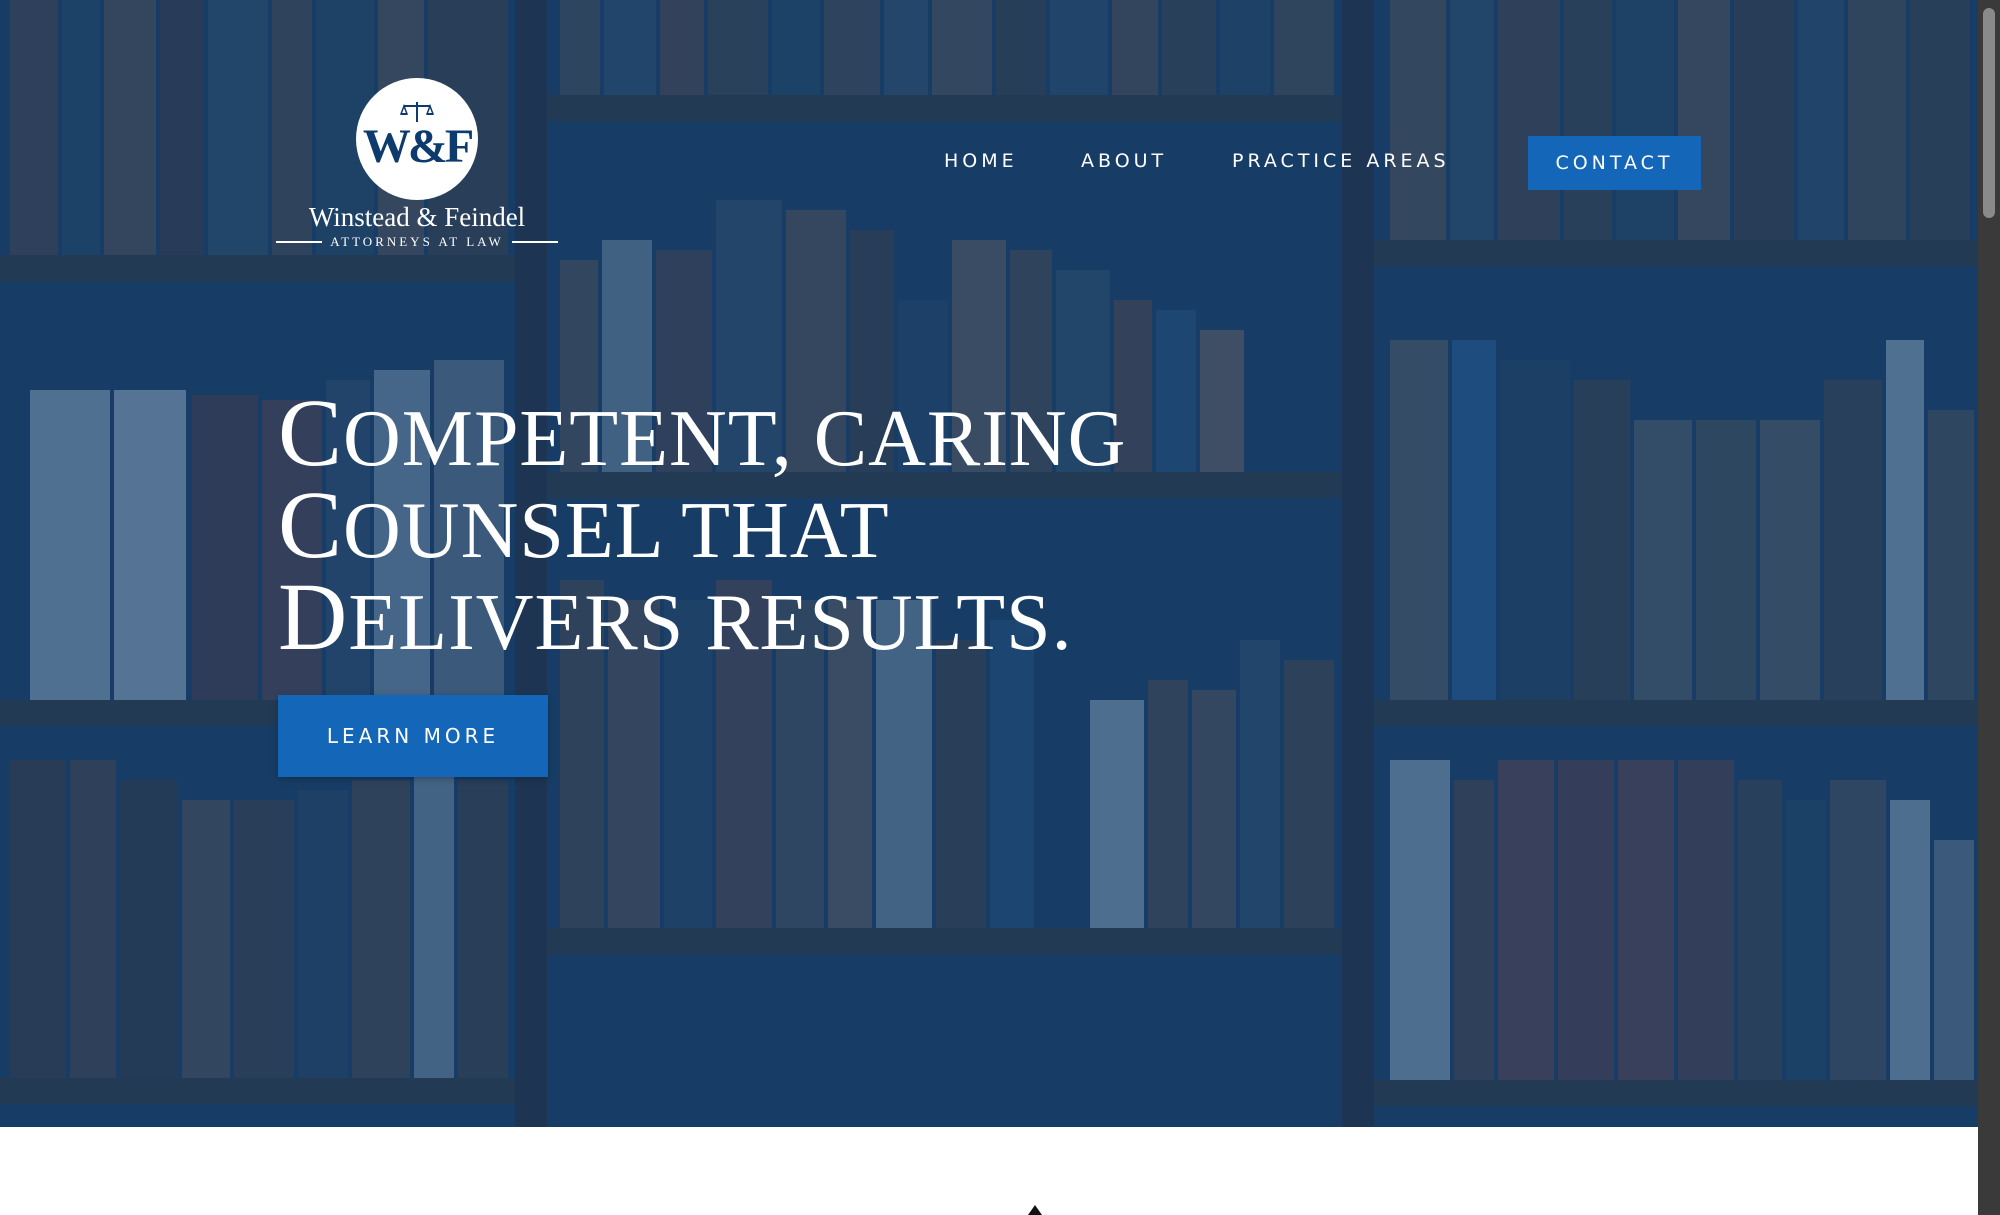 Image resolution: width=2000 pixels, height=1215 pixels. Describe the element at coordinates (417, 217) in the screenshot. I see `firm-name: Winstead & Feindel` at that location.